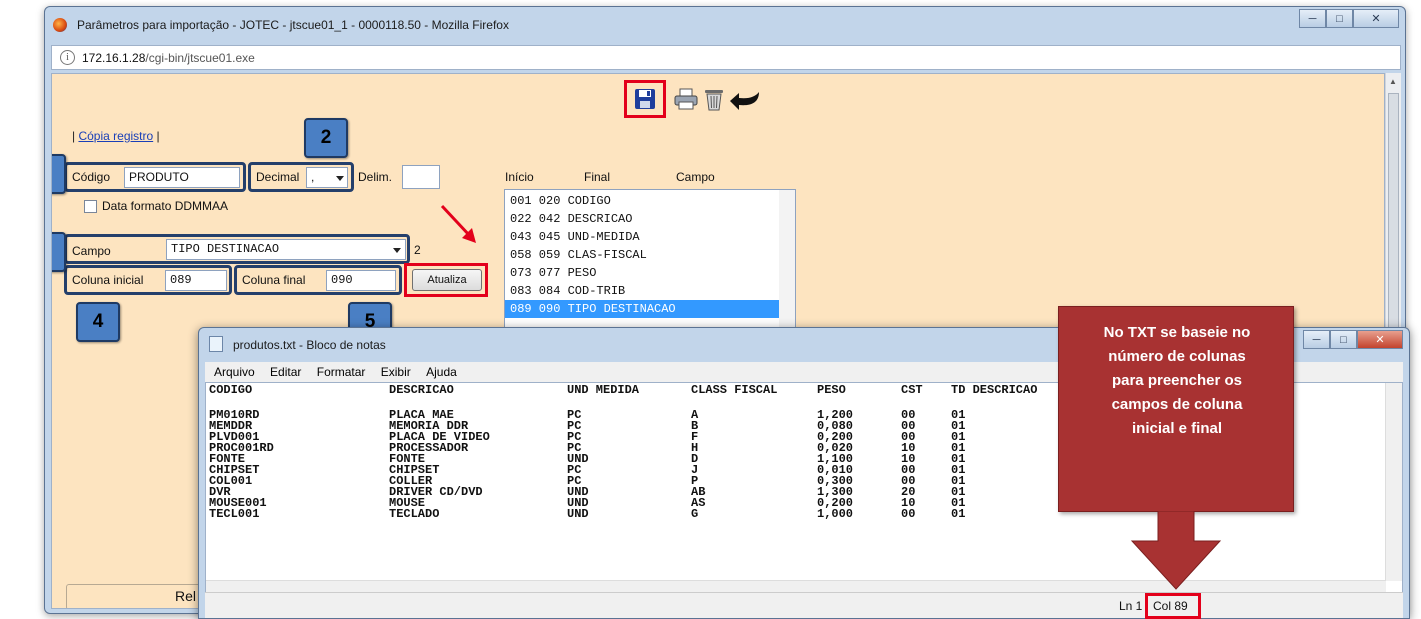  Describe the element at coordinates (414, 514) in the screenshot. I see `text-cell: TECLADO` at that location.